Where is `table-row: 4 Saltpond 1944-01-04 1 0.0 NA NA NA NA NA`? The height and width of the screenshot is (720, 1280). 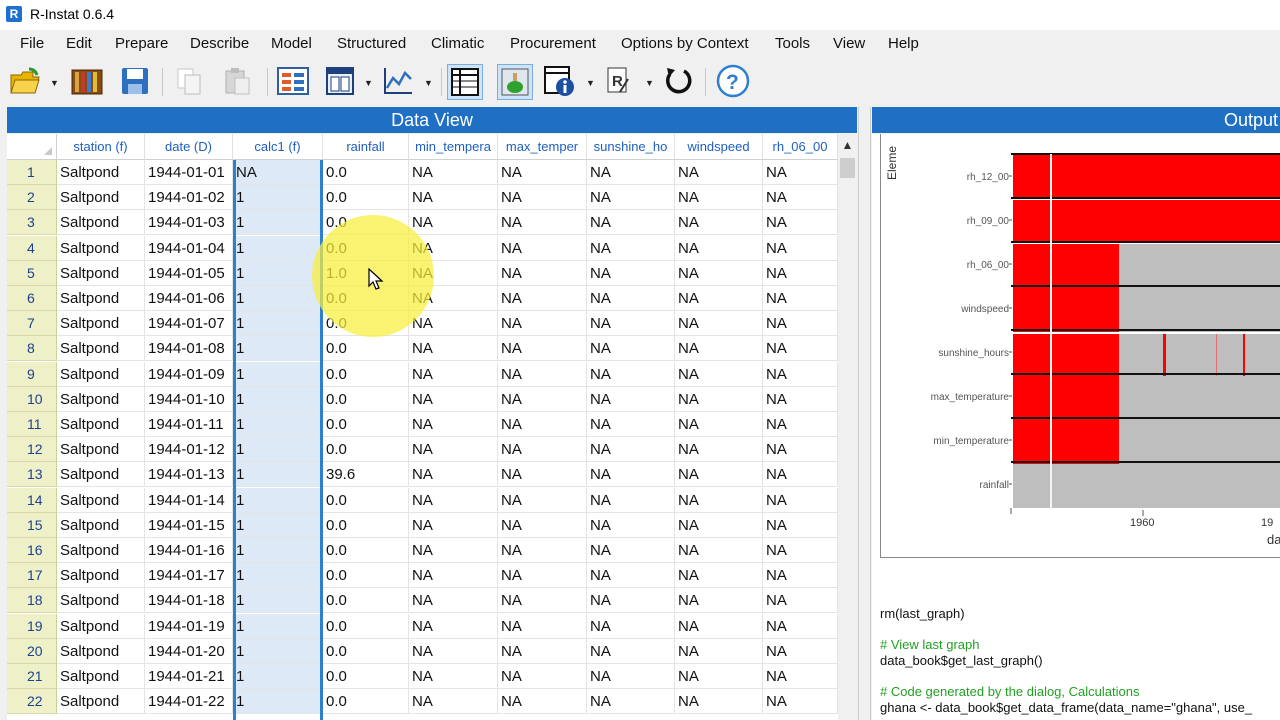
table-row: 4 Saltpond 1944-01-04 1 0.0 NA NA NA NA NA is located at coordinates (432, 248).